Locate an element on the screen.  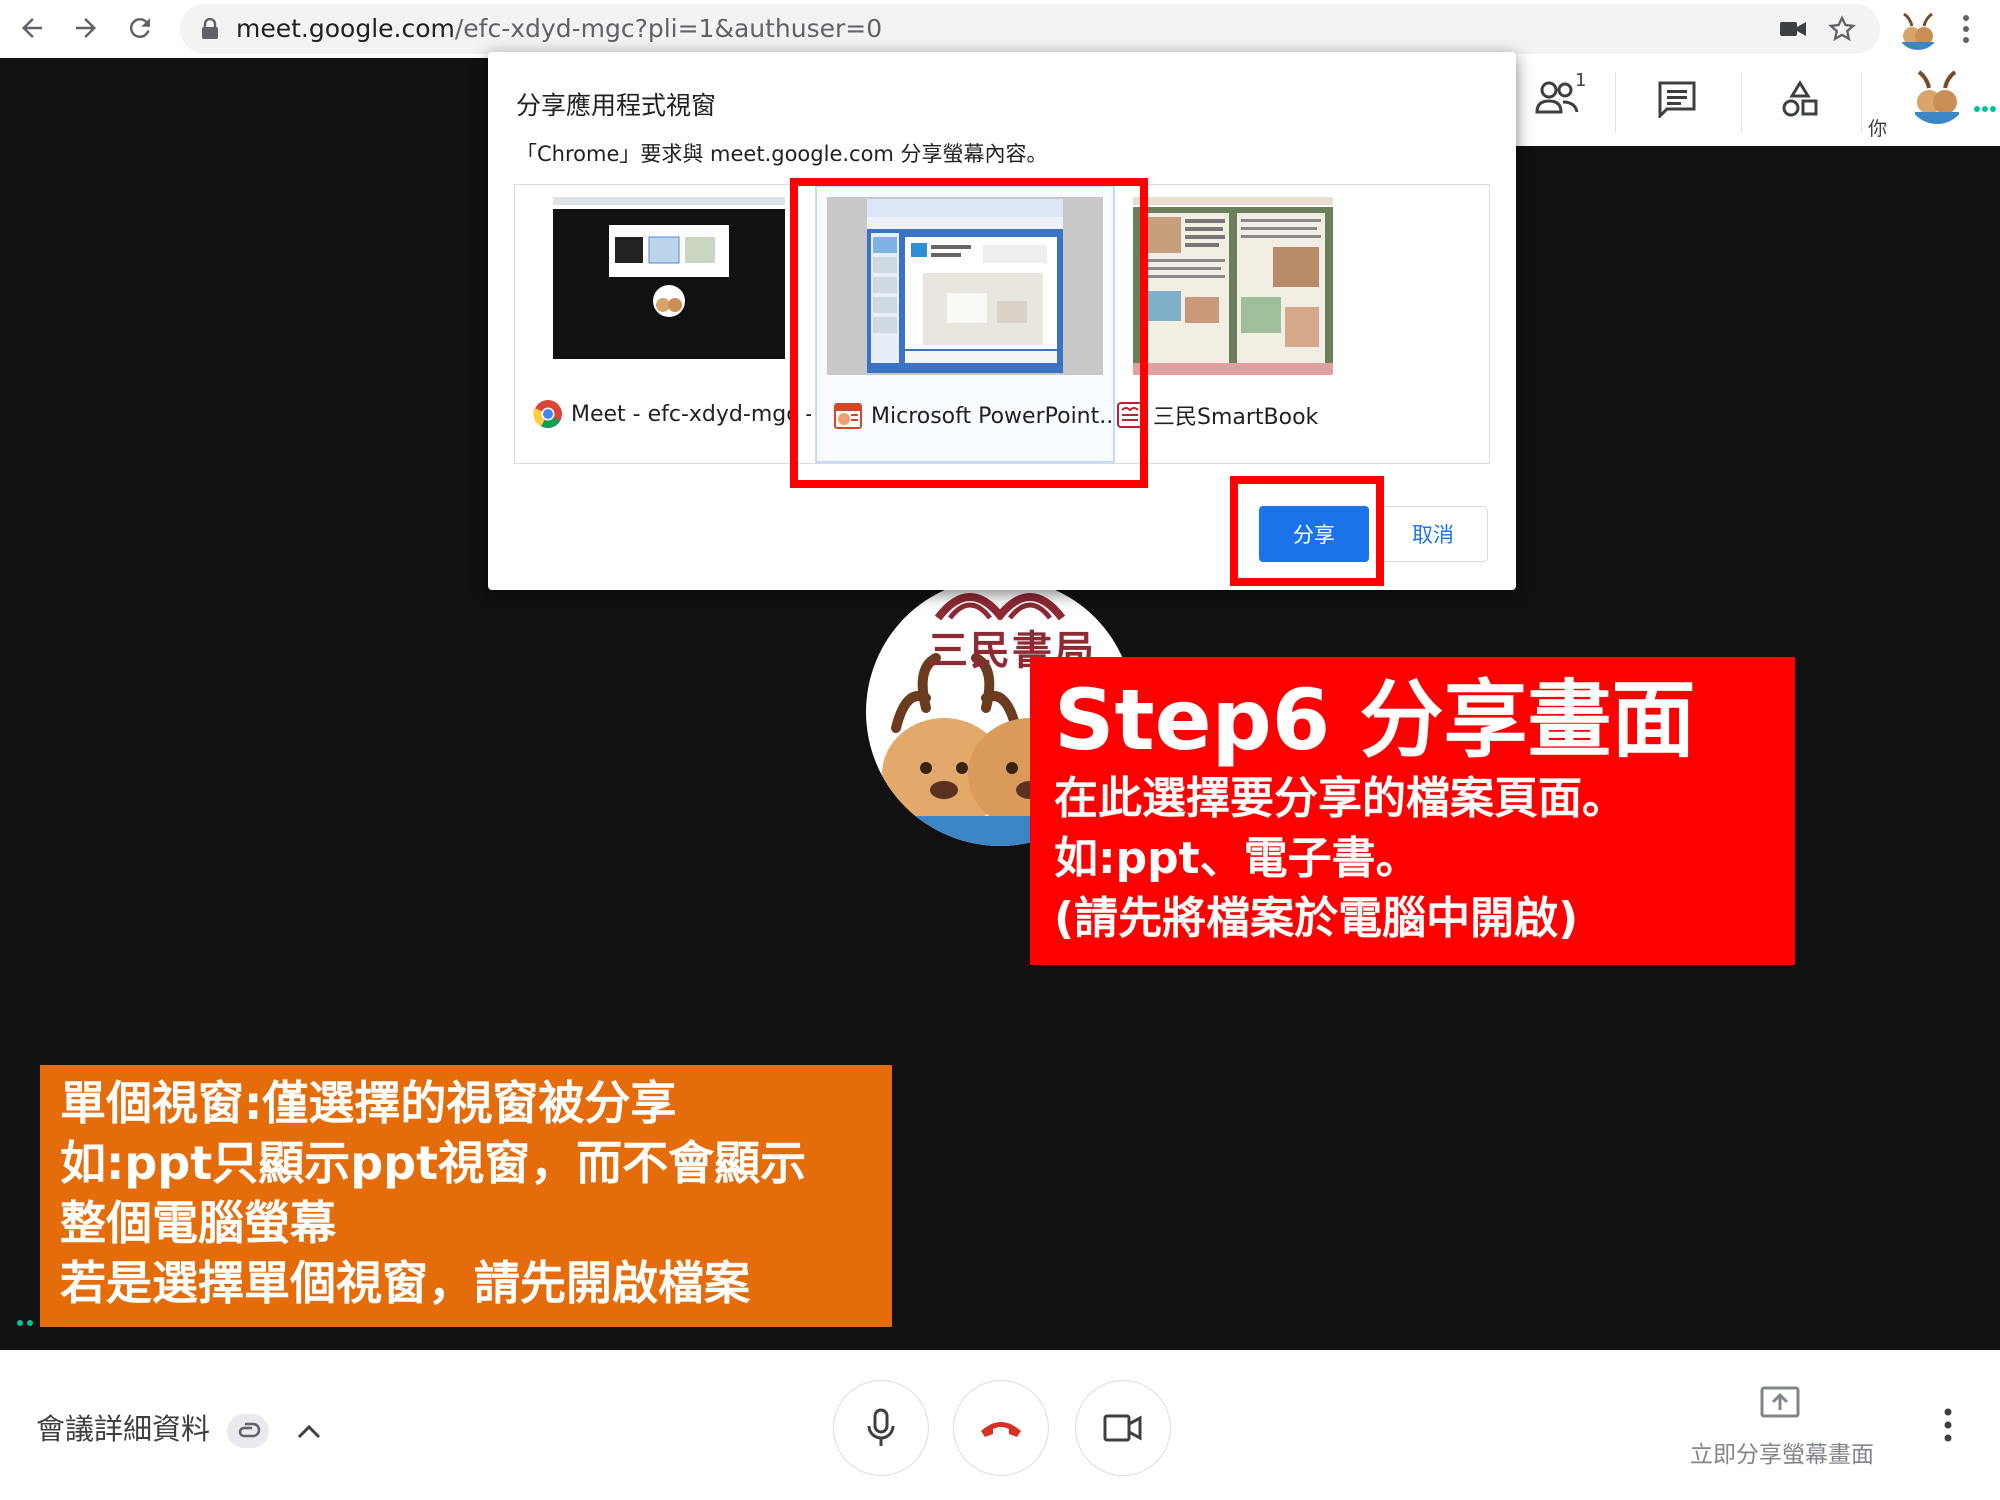
self-avatar is located at coordinates (1937, 94).